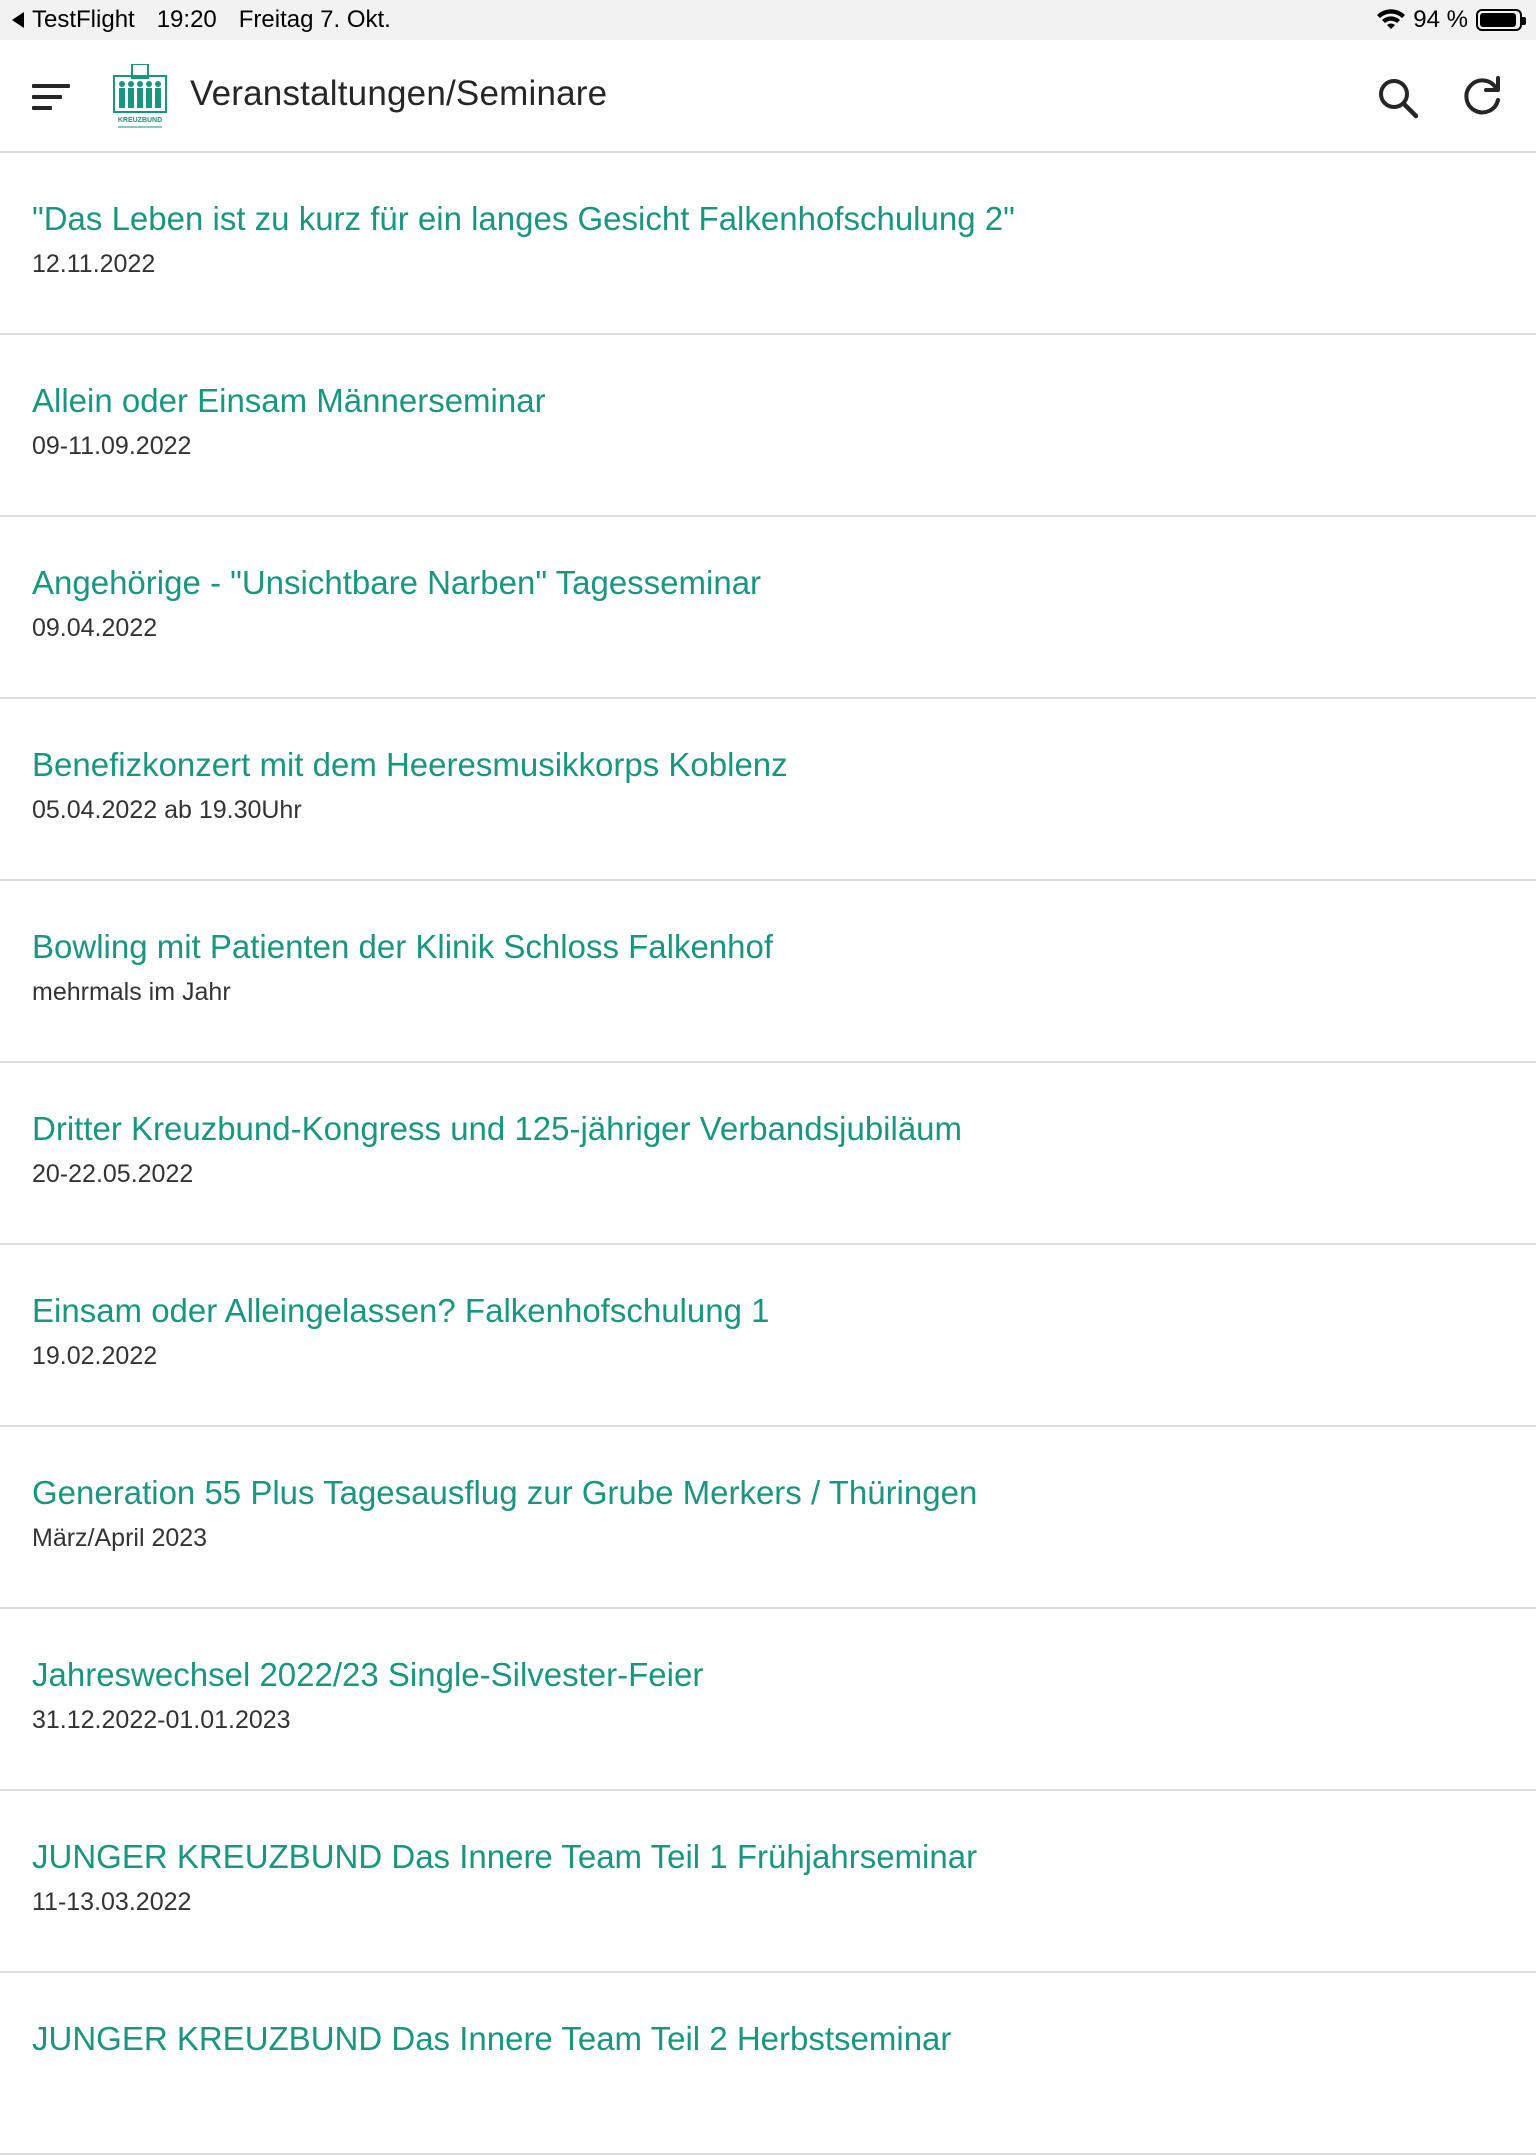  What do you see at coordinates (1524, 21) in the screenshot?
I see `battery-cap` at bounding box center [1524, 21].